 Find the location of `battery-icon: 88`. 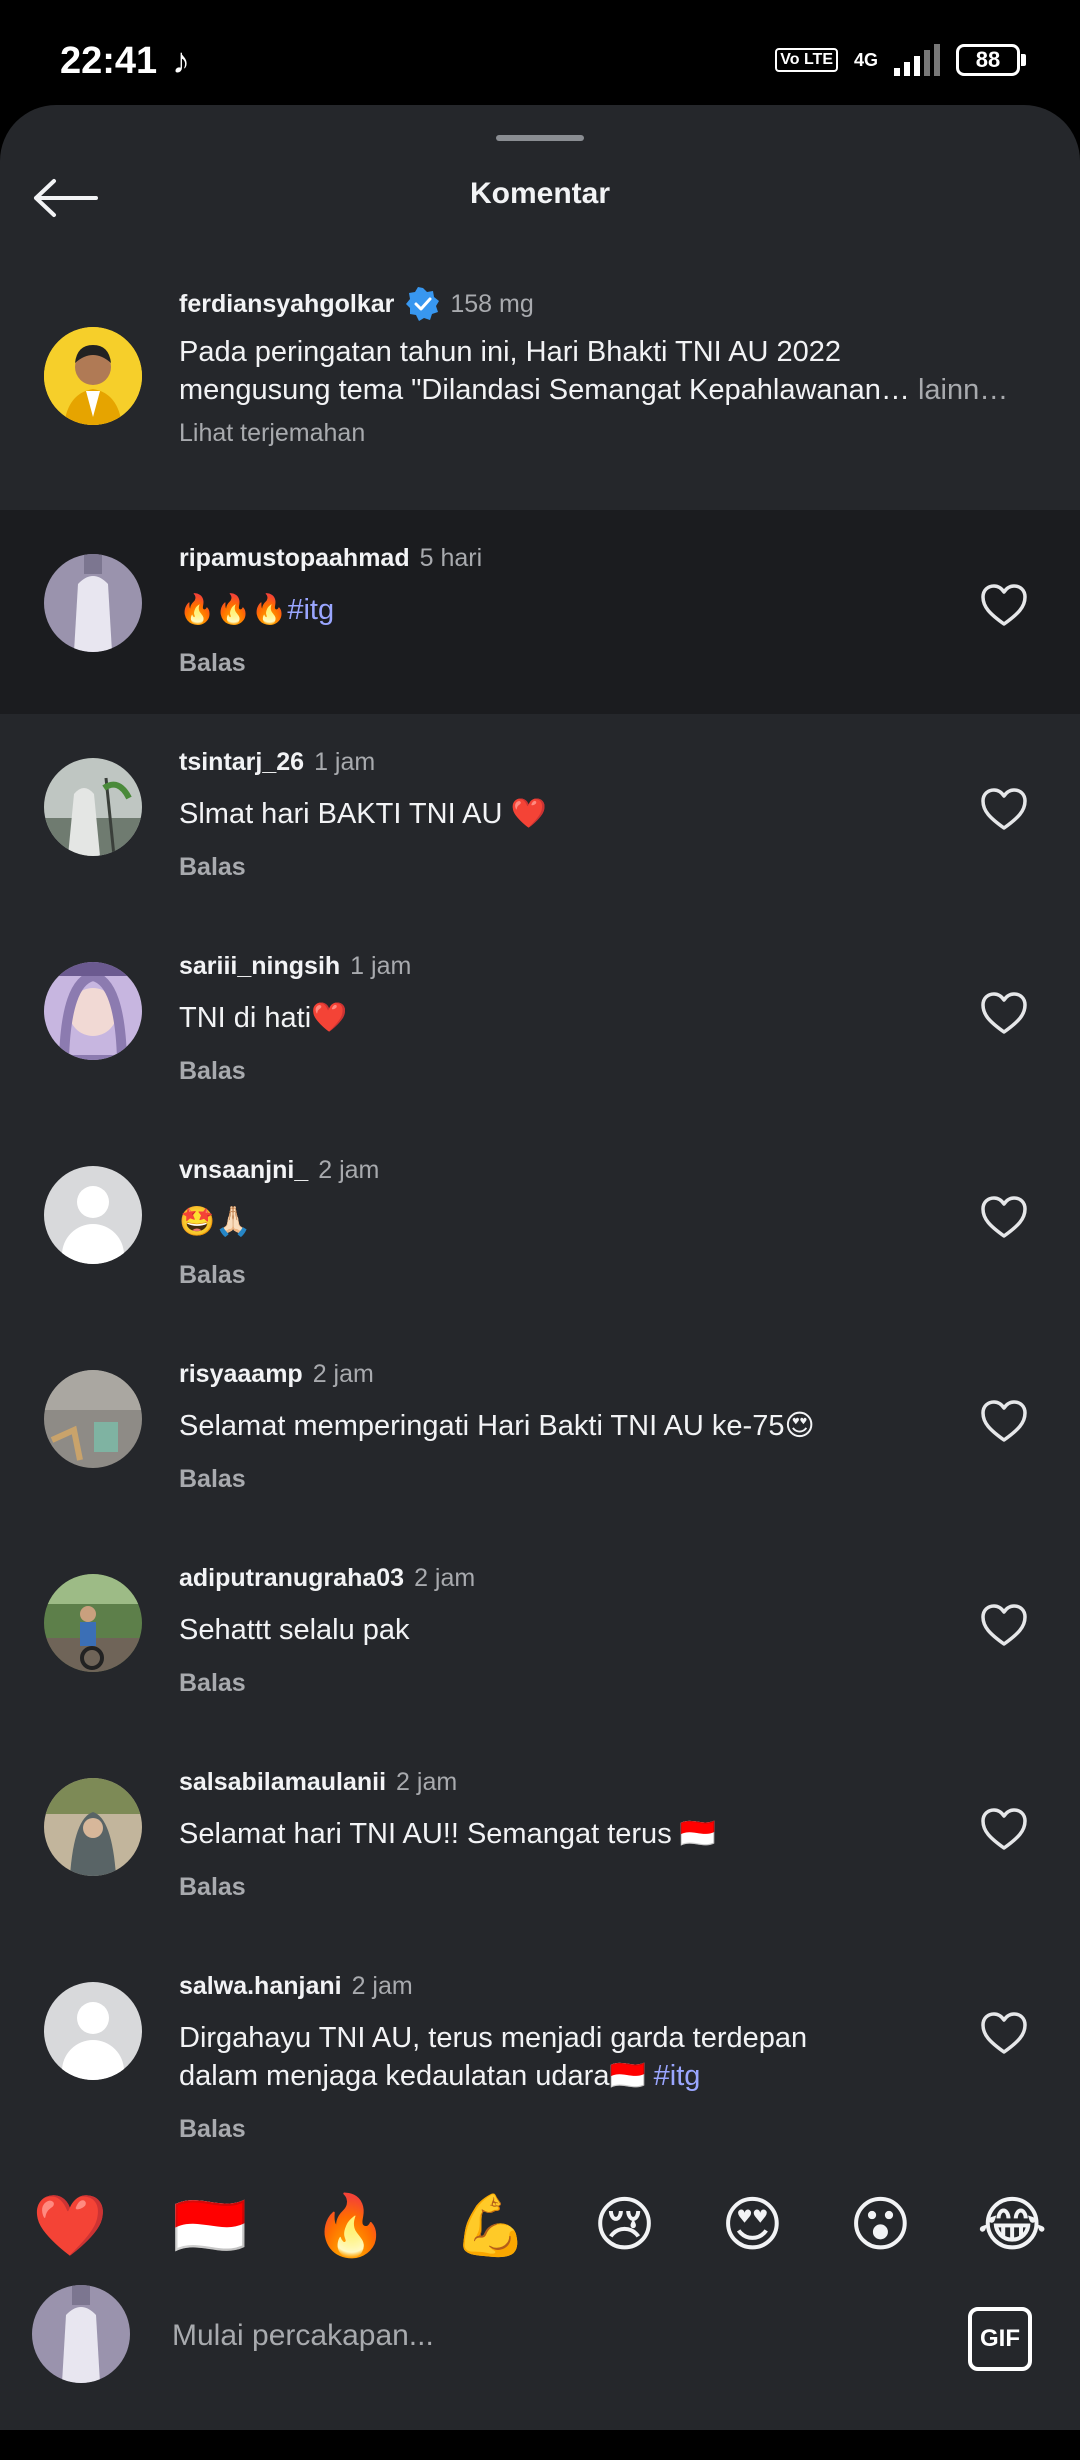

battery-icon: 88 is located at coordinates (991, 60).